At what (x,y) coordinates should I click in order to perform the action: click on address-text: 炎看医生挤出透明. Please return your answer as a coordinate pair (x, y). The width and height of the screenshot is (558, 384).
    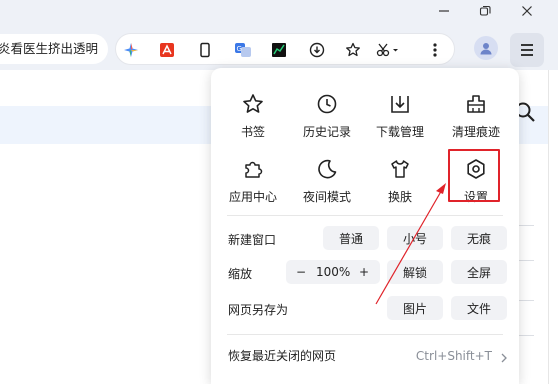
    Looking at the image, I should click on (49, 48).